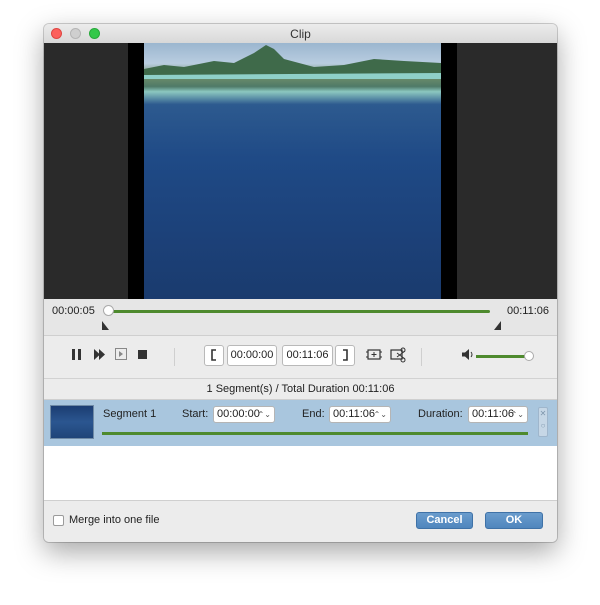 The height and width of the screenshot is (605, 600). What do you see at coordinates (543, 422) in the screenshot?
I see `delete-segment-icon: ✕ ○` at bounding box center [543, 422].